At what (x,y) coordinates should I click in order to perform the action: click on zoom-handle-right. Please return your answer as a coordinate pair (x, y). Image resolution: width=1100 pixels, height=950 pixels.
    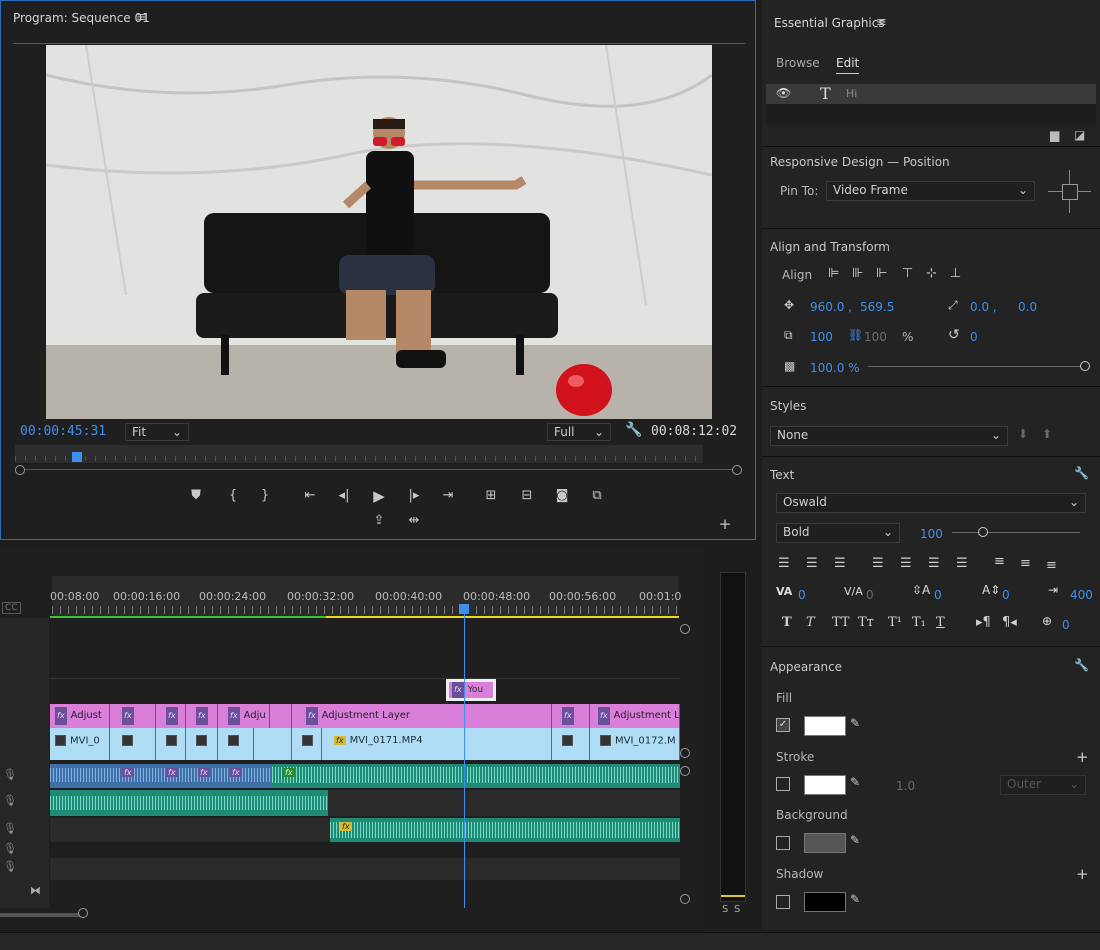
    Looking at the image, I should click on (737, 470).